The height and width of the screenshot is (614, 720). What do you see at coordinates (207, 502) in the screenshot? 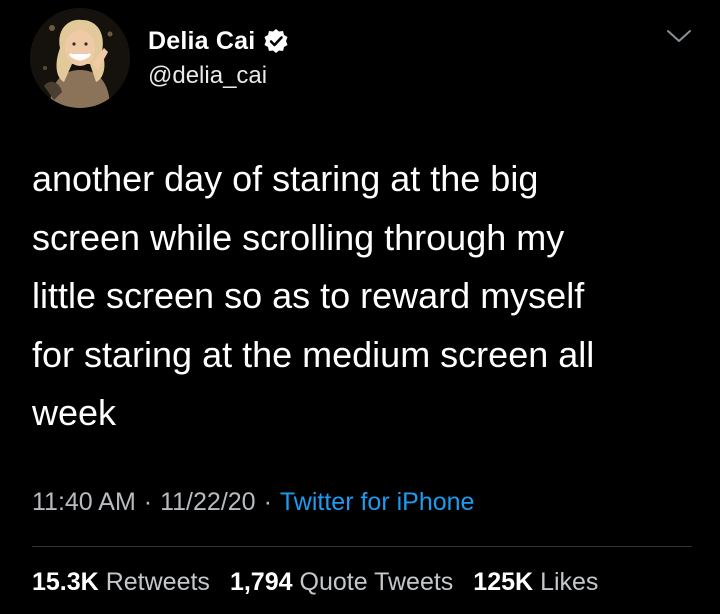
I see `tweet-date: 11/22/20` at bounding box center [207, 502].